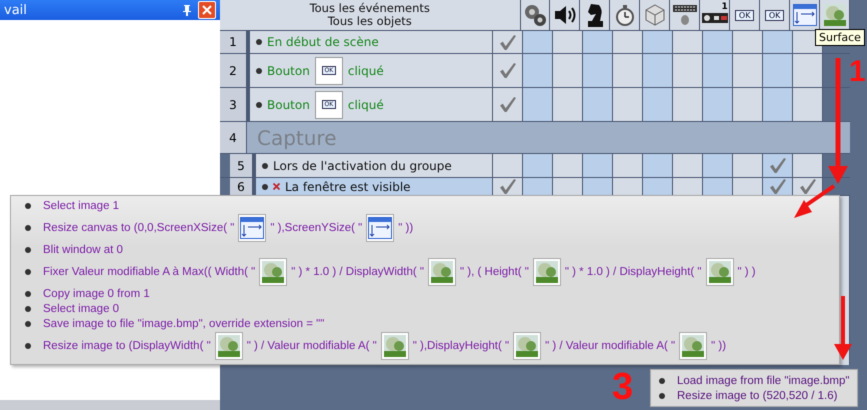 The image size is (867, 410). Describe the element at coordinates (316, 228) in the screenshot. I see `action-text: " ),ScreenYSize( "` at that location.